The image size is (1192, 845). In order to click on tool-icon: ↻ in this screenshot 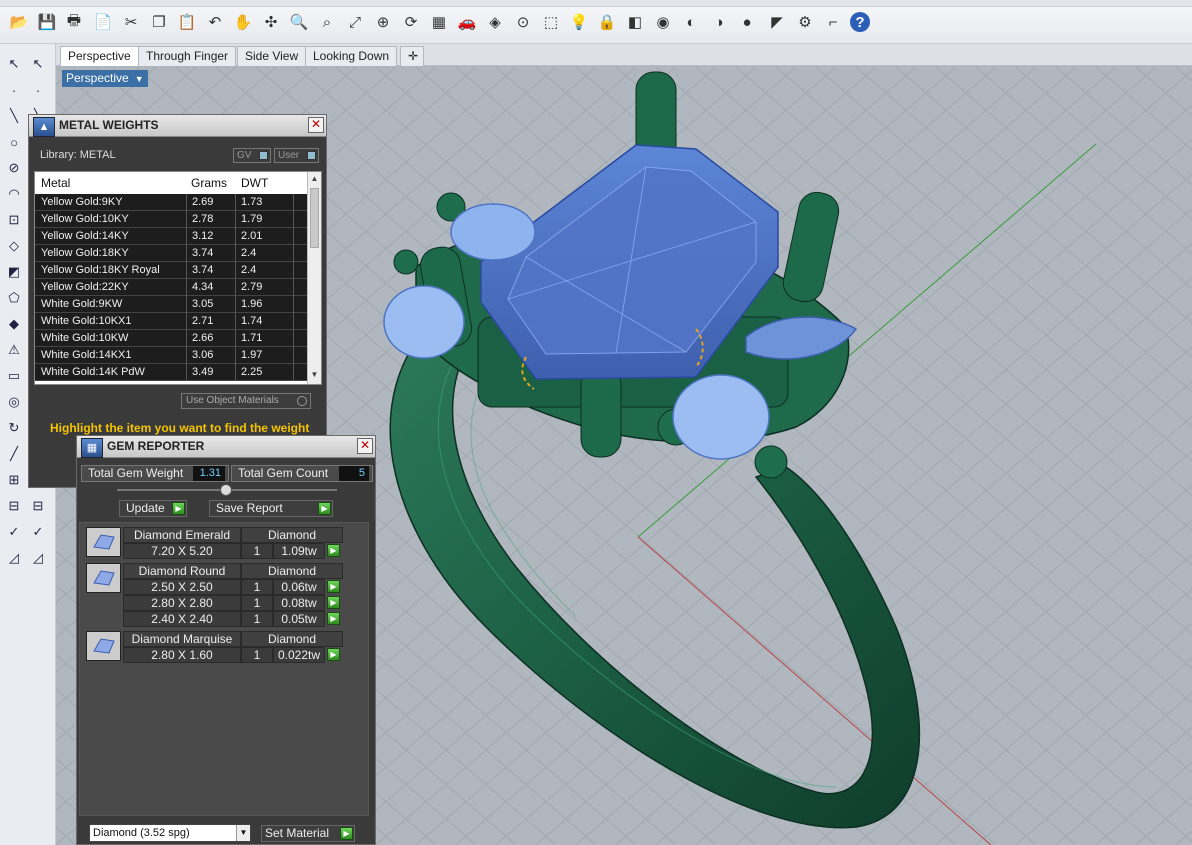, I will do `click(14, 428)`.